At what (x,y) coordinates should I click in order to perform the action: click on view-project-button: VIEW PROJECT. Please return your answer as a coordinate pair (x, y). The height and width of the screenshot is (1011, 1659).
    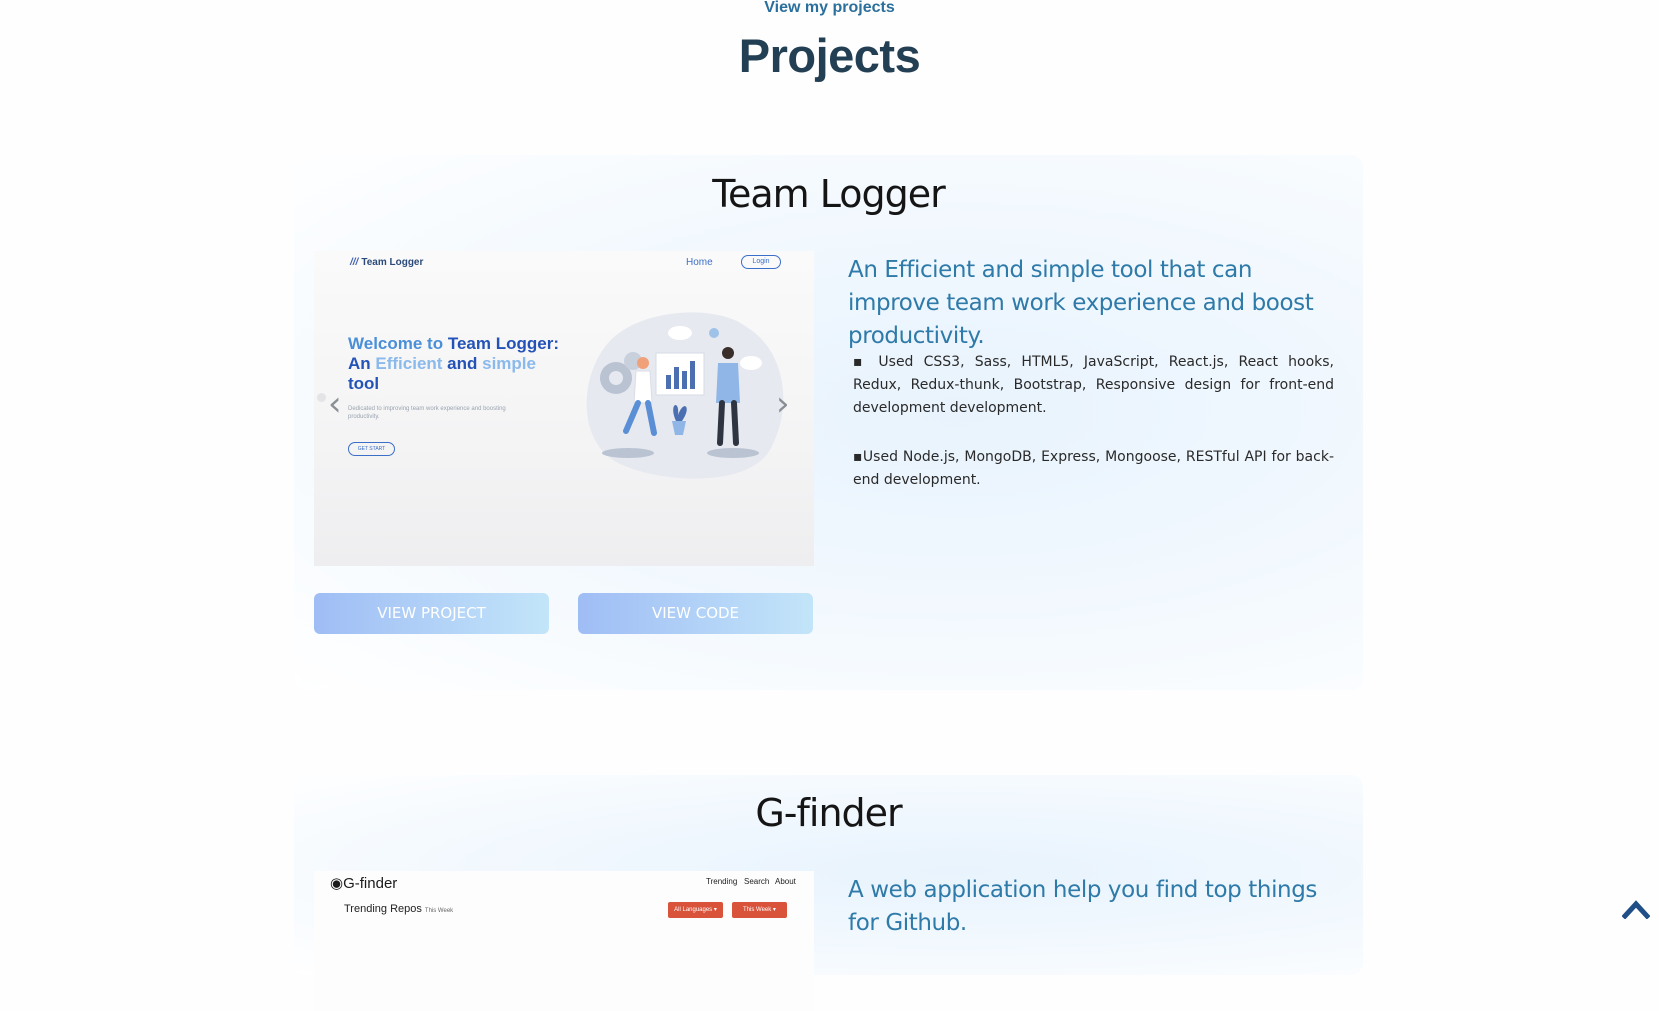
    Looking at the image, I should click on (431, 613).